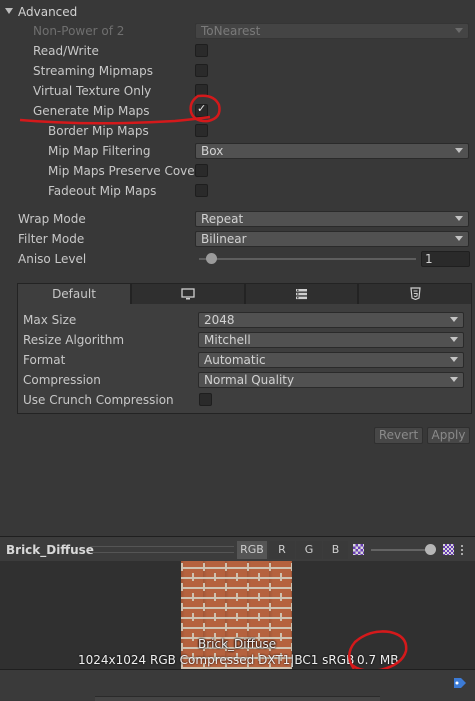 This screenshot has height=701, width=475. Describe the element at coordinates (465, 550) in the screenshot. I see `preview-menu-icon` at that location.